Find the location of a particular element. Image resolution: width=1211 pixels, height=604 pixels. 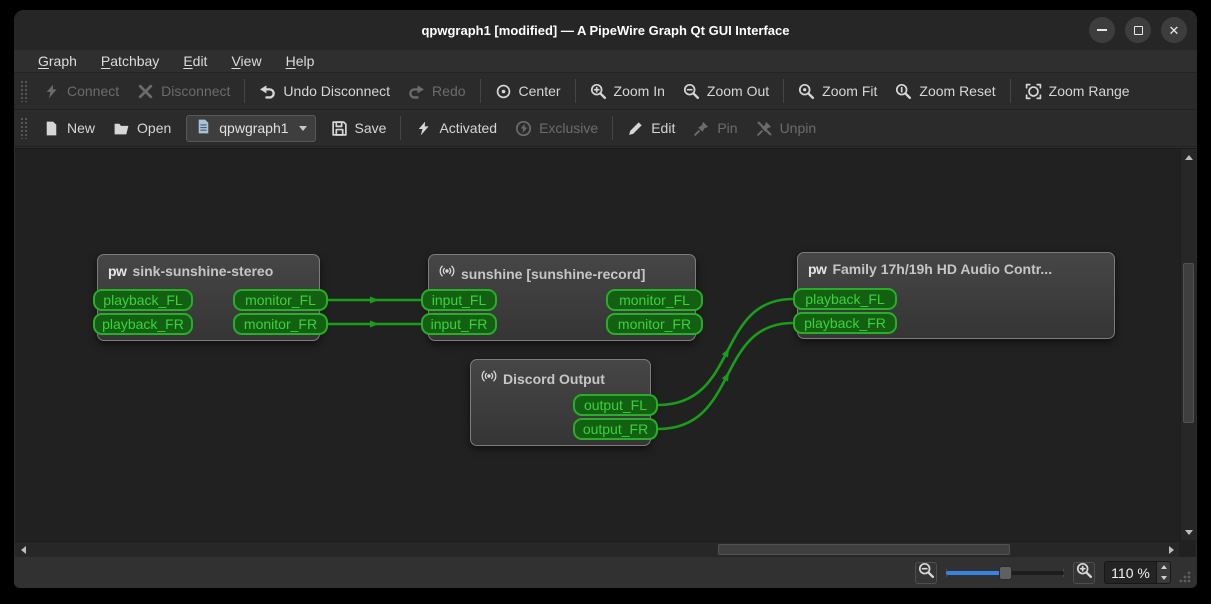

spin-up-icon is located at coordinates (1163, 567).